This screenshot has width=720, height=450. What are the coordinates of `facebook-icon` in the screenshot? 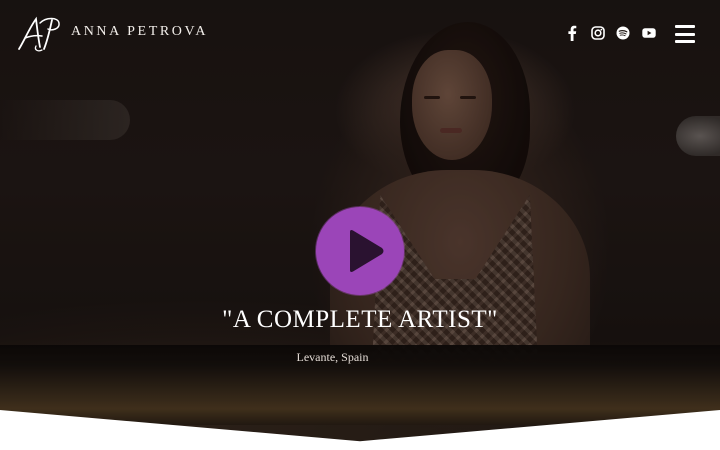 It's located at (572, 33).